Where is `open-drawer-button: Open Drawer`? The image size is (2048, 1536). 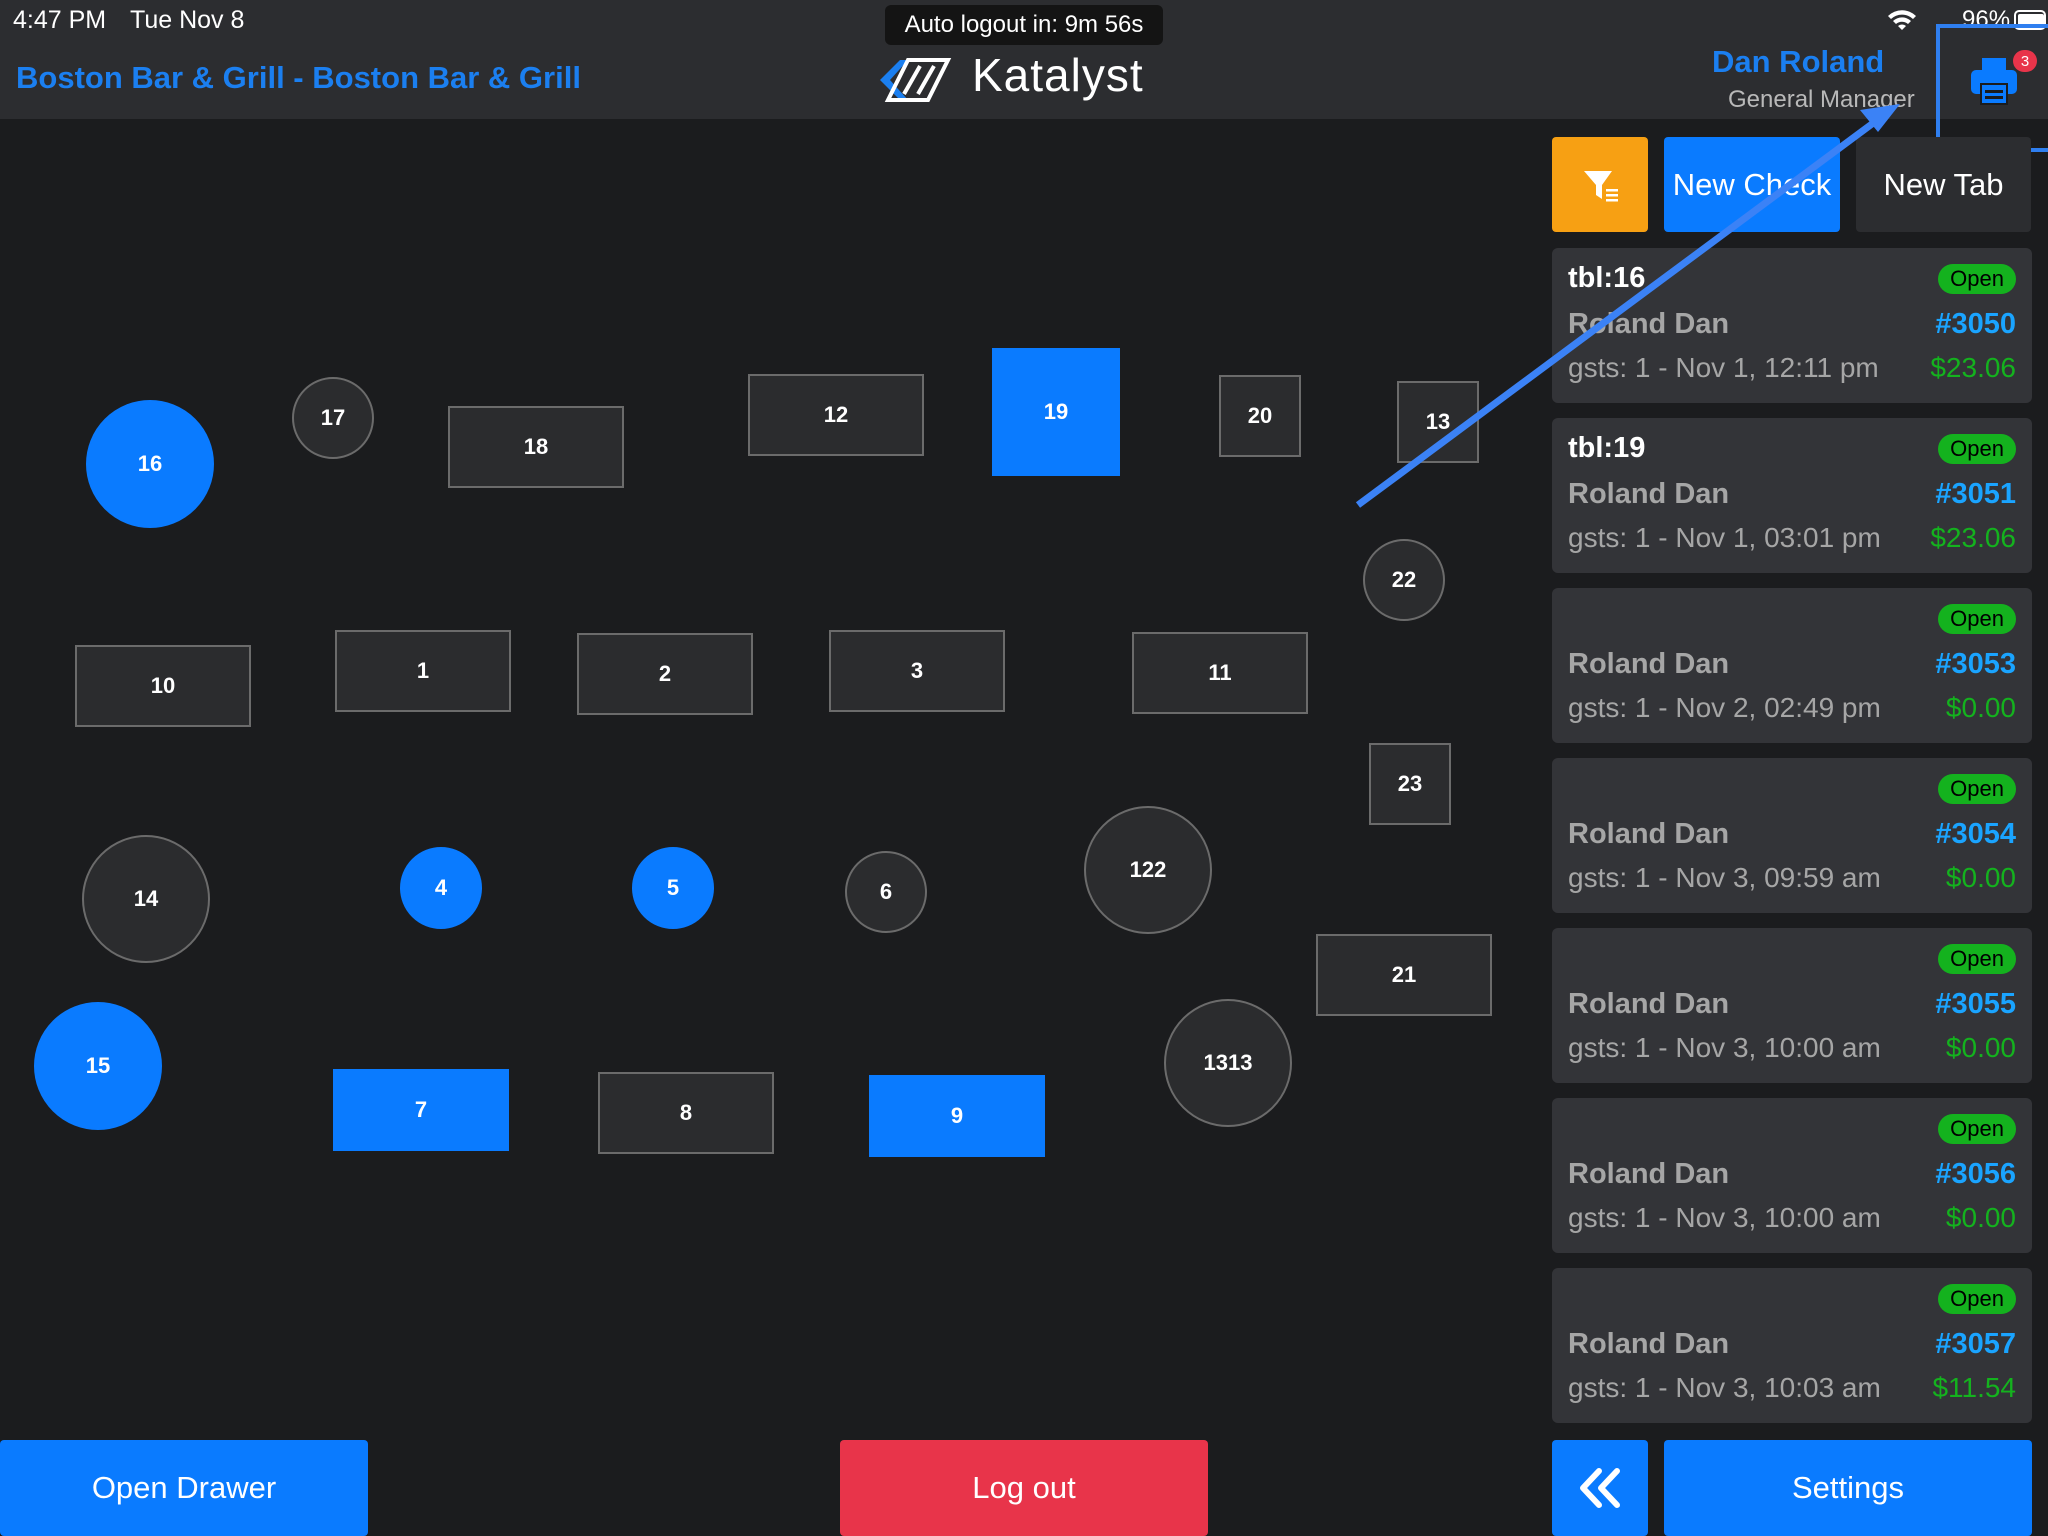
open-drawer-button: Open Drawer is located at coordinates (184, 1488).